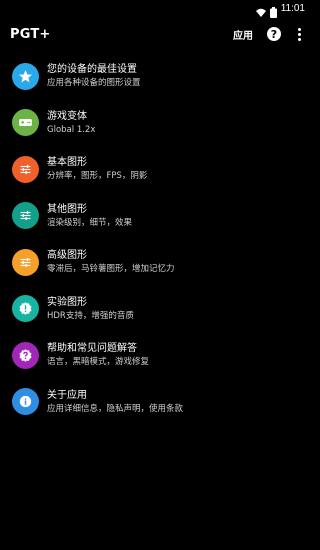  What do you see at coordinates (154, 169) in the screenshot?
I see `menu-item-basic-graphics: 基本图形 分辨率，图形，FPS，阴影` at bounding box center [154, 169].